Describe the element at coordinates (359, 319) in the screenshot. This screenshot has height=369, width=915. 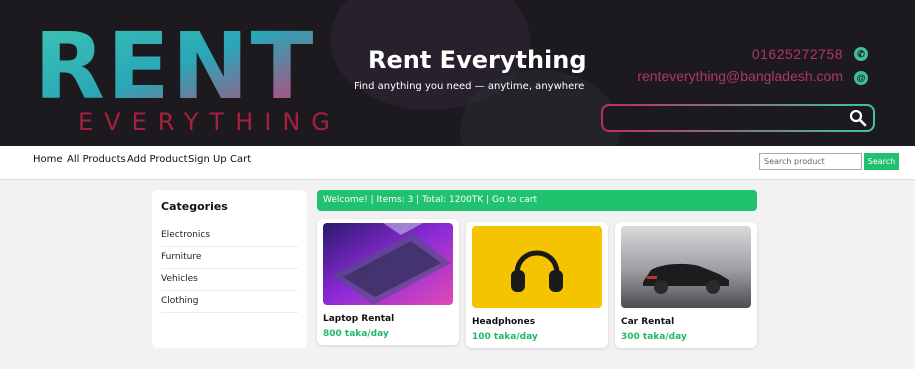
I see `product-name: Laptop Rental` at that location.